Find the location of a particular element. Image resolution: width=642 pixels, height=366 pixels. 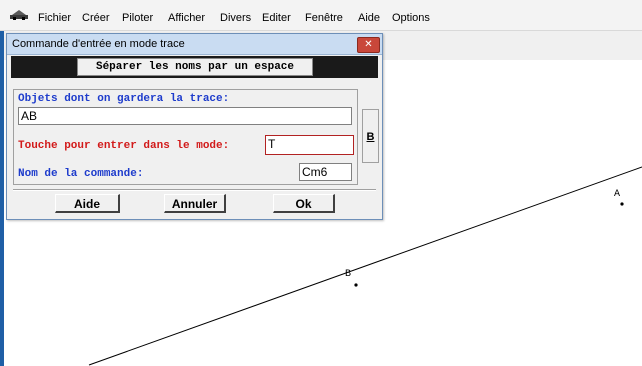

point-a-label: A is located at coordinates (617, 194).